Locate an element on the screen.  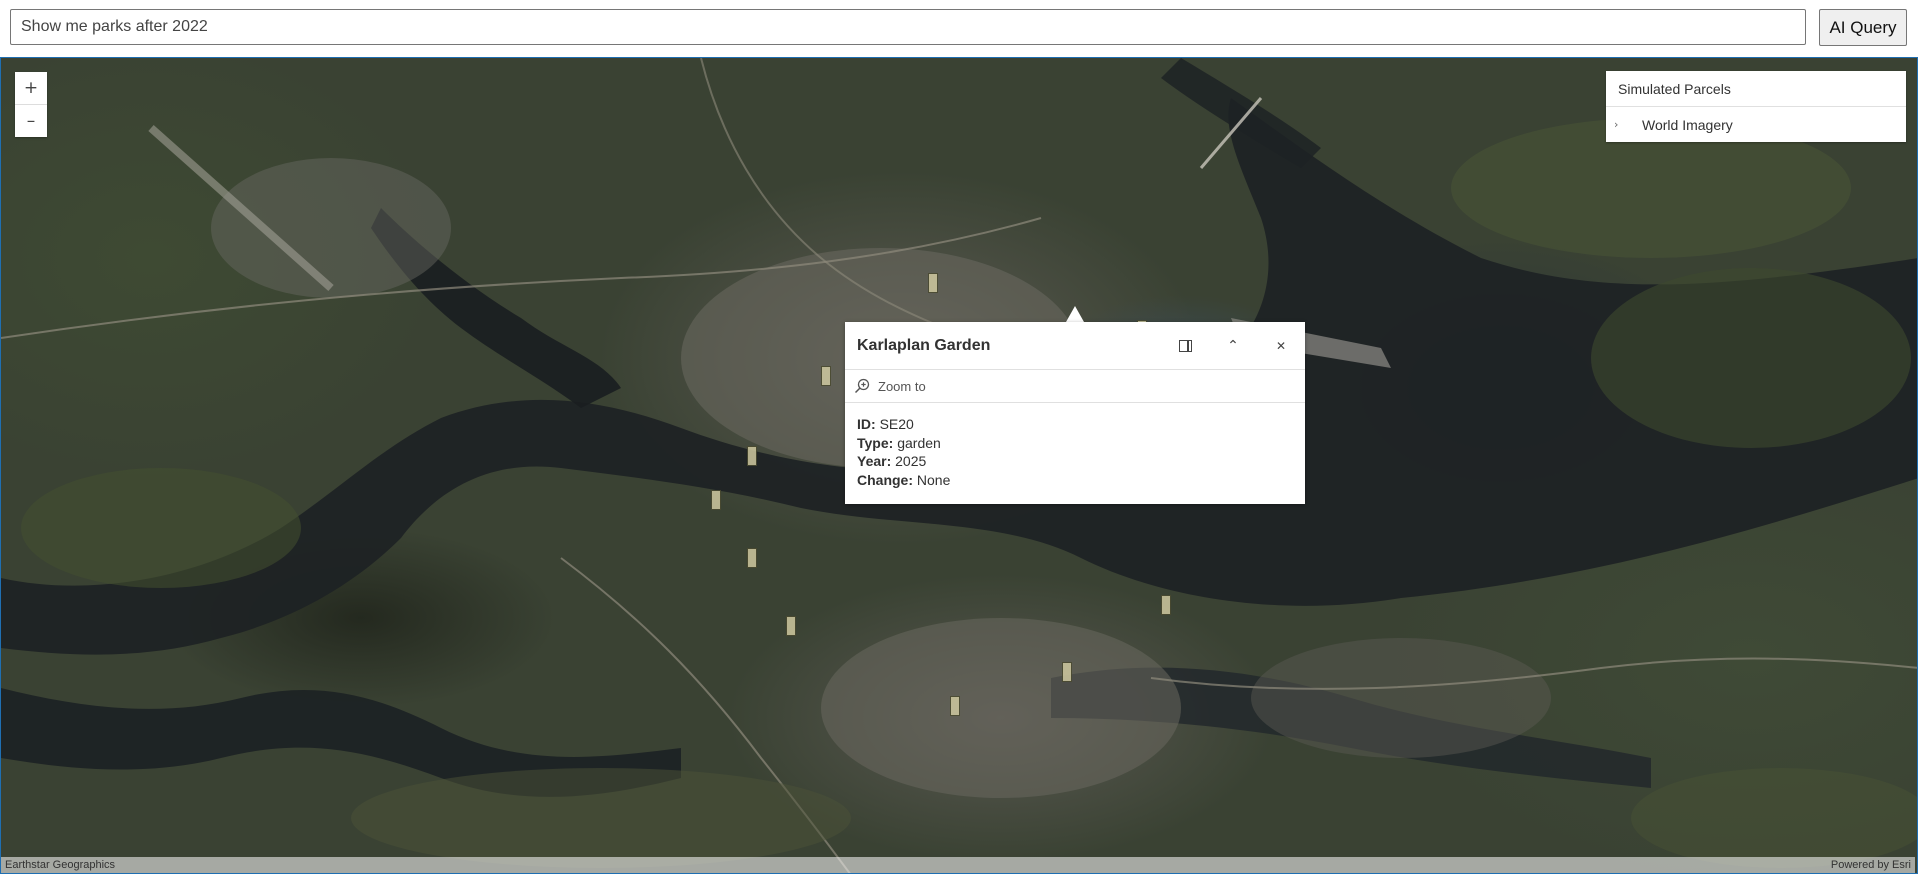
zoom-out-button: – is located at coordinates (31, 120).